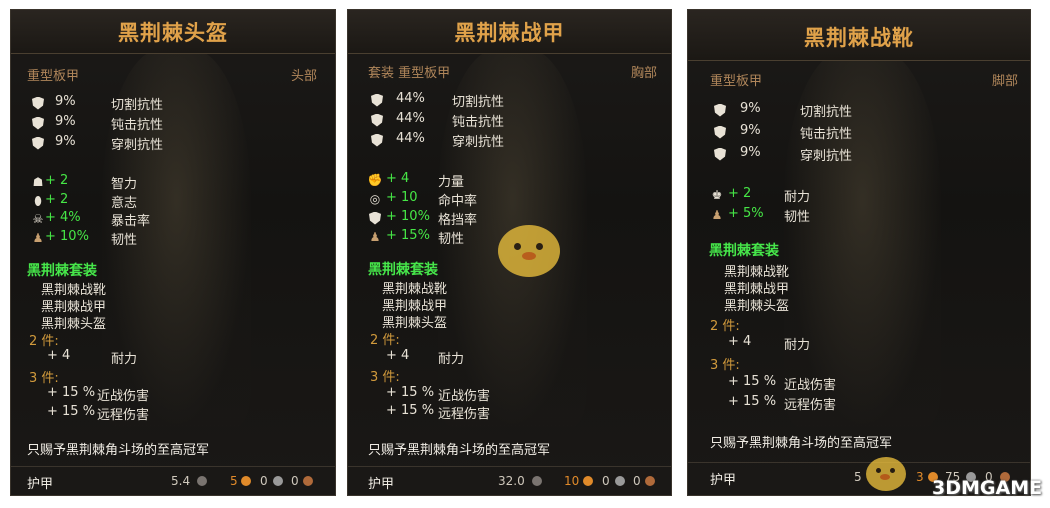 This screenshot has width=1050, height=508. What do you see at coordinates (173, 480) in the screenshot?
I see `item-footer: 护甲 5.4 5 0 0` at bounding box center [173, 480].